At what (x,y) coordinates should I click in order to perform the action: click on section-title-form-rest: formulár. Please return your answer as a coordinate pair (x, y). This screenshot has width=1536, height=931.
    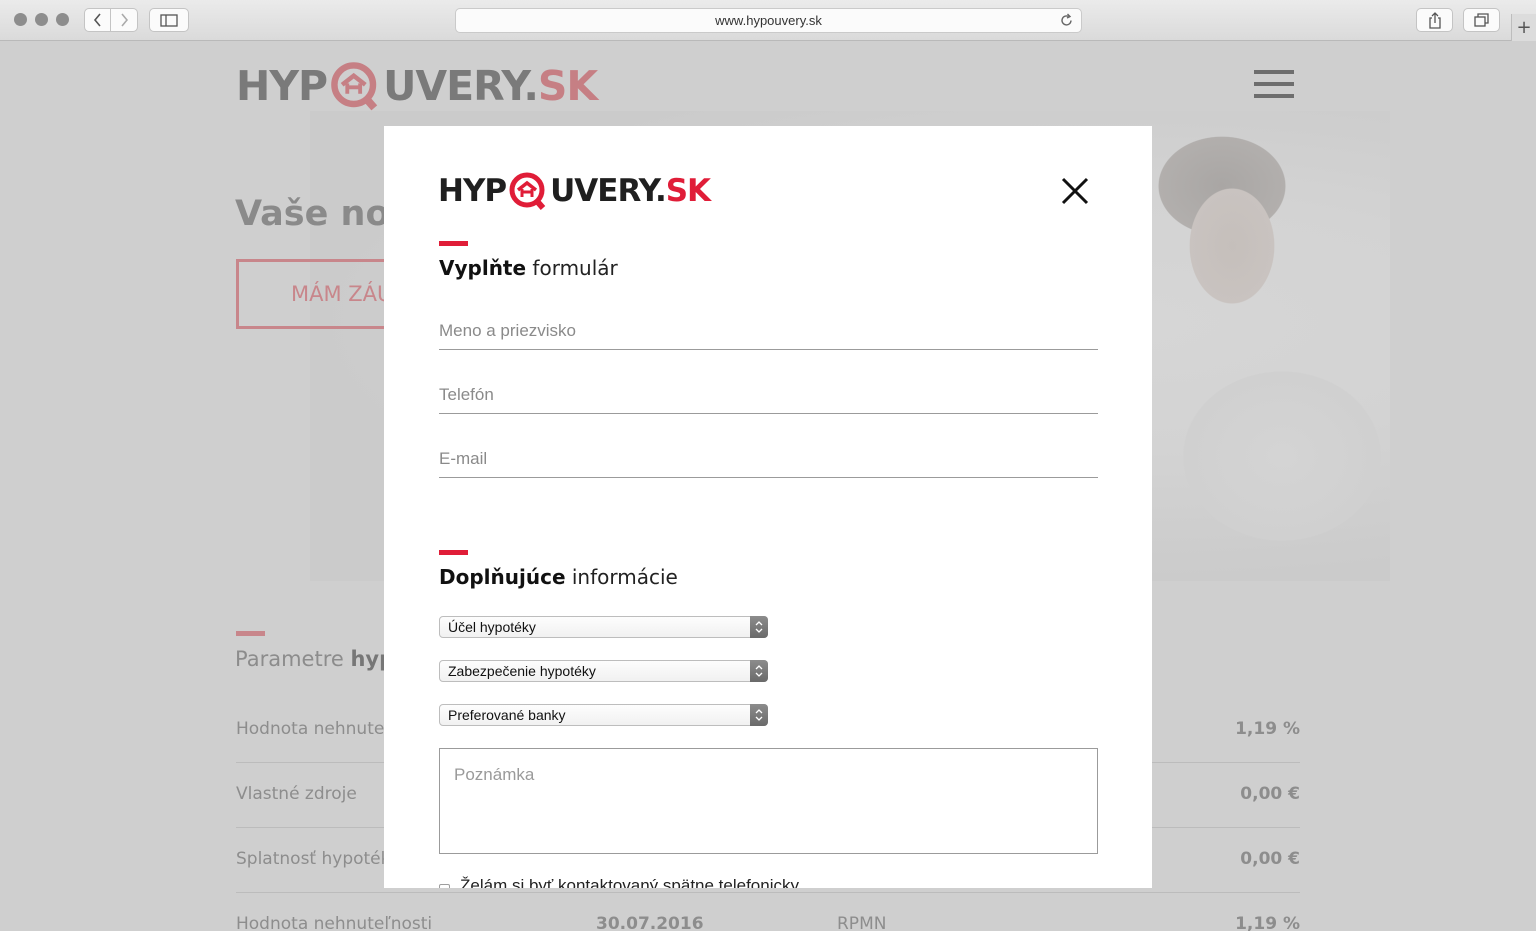
    Looking at the image, I should click on (572, 268).